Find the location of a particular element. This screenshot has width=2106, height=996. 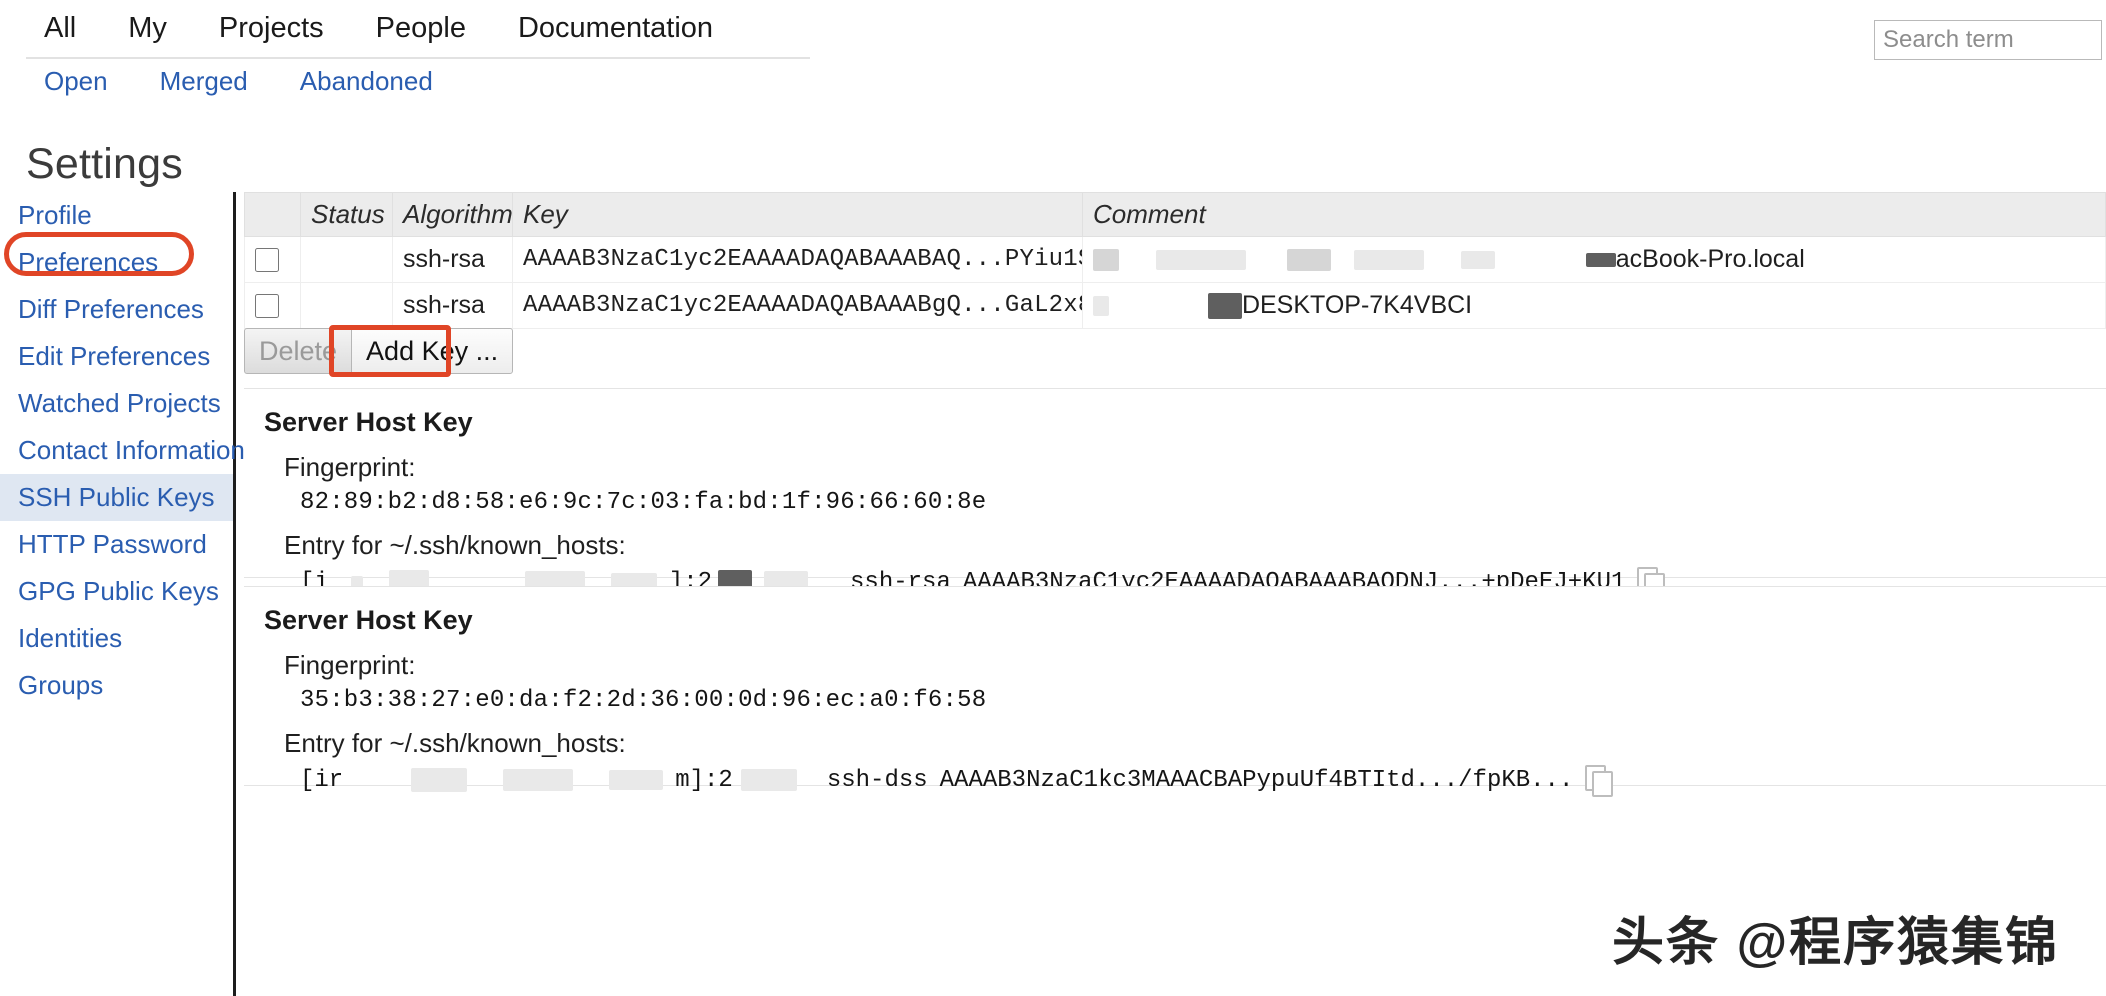

search-input is located at coordinates (1988, 40).